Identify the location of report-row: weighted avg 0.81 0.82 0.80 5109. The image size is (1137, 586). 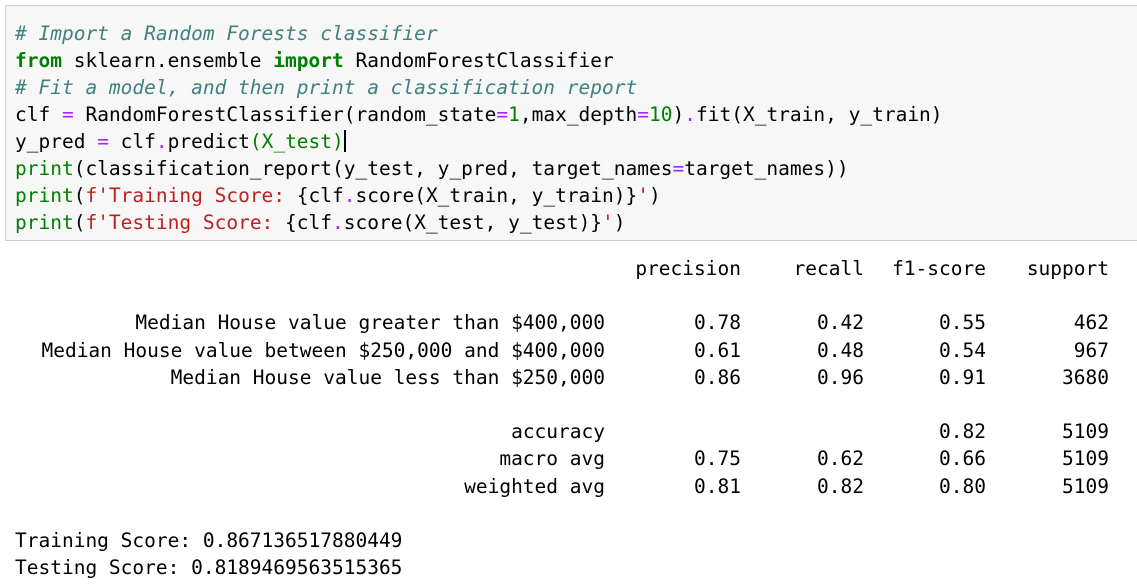
(562, 486).